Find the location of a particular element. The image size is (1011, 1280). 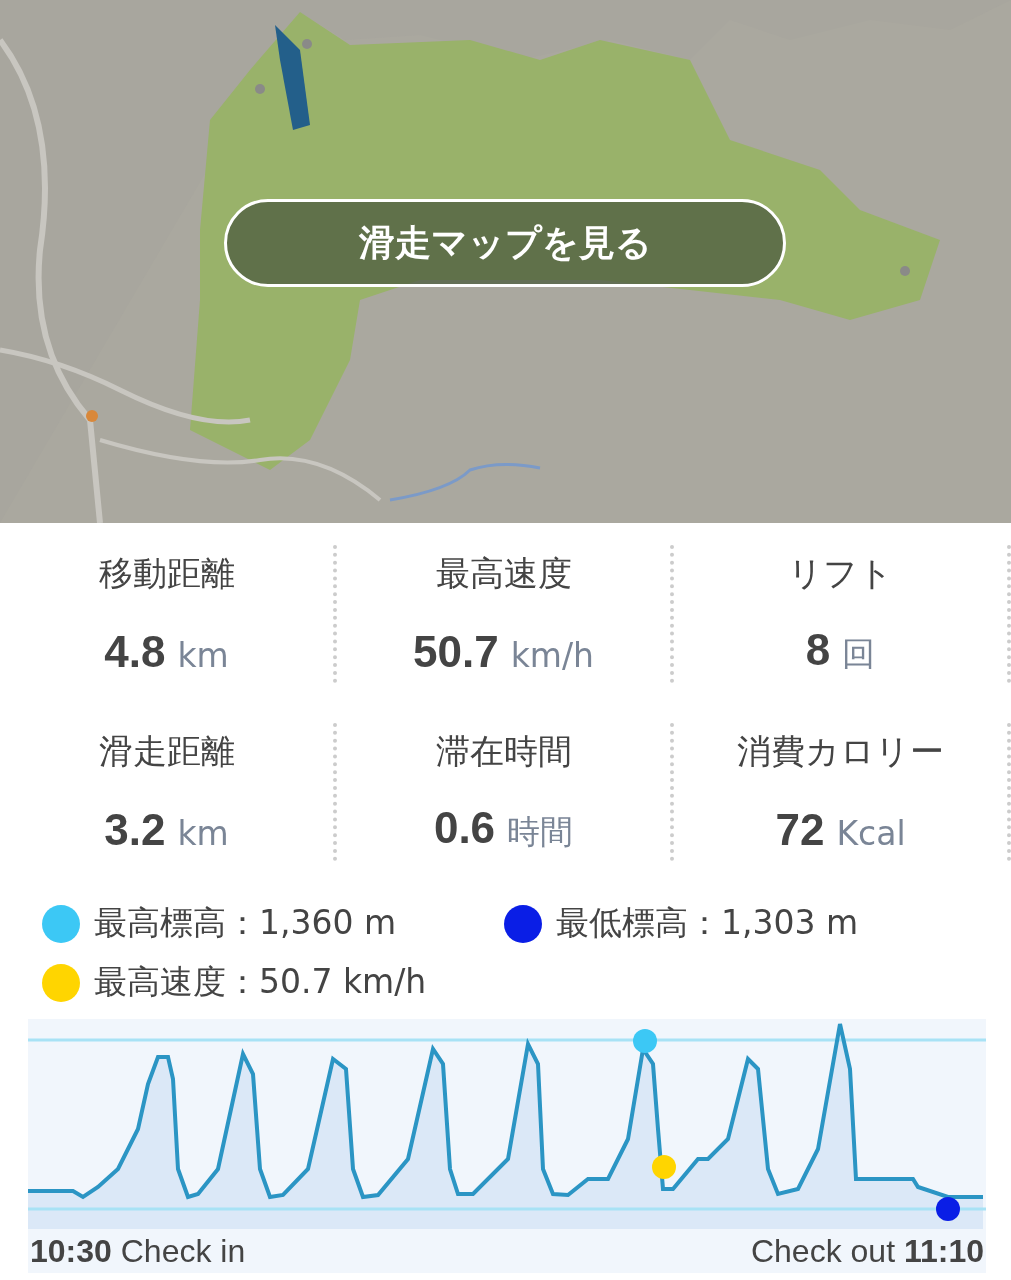

stat-unit: km/h is located at coordinates (552, 655).